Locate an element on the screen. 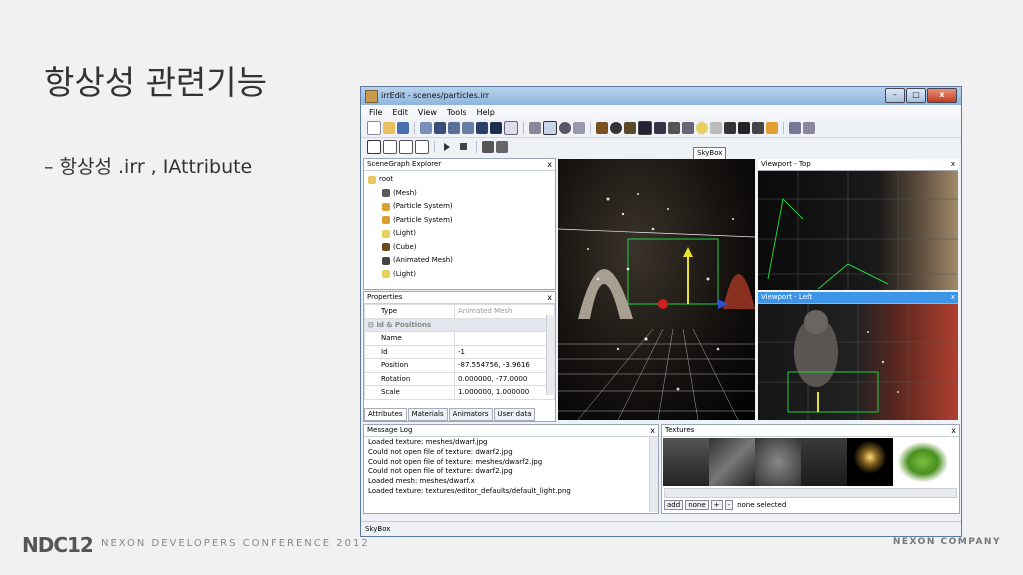 The width and height of the screenshot is (1023, 575). tab-animators: Animators is located at coordinates (470, 414).